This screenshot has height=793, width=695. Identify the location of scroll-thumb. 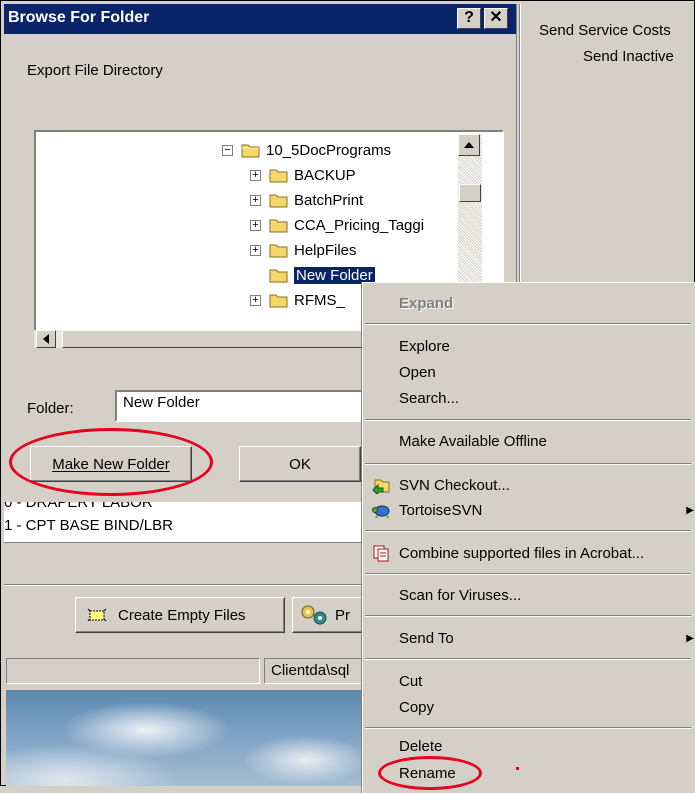
(470, 193).